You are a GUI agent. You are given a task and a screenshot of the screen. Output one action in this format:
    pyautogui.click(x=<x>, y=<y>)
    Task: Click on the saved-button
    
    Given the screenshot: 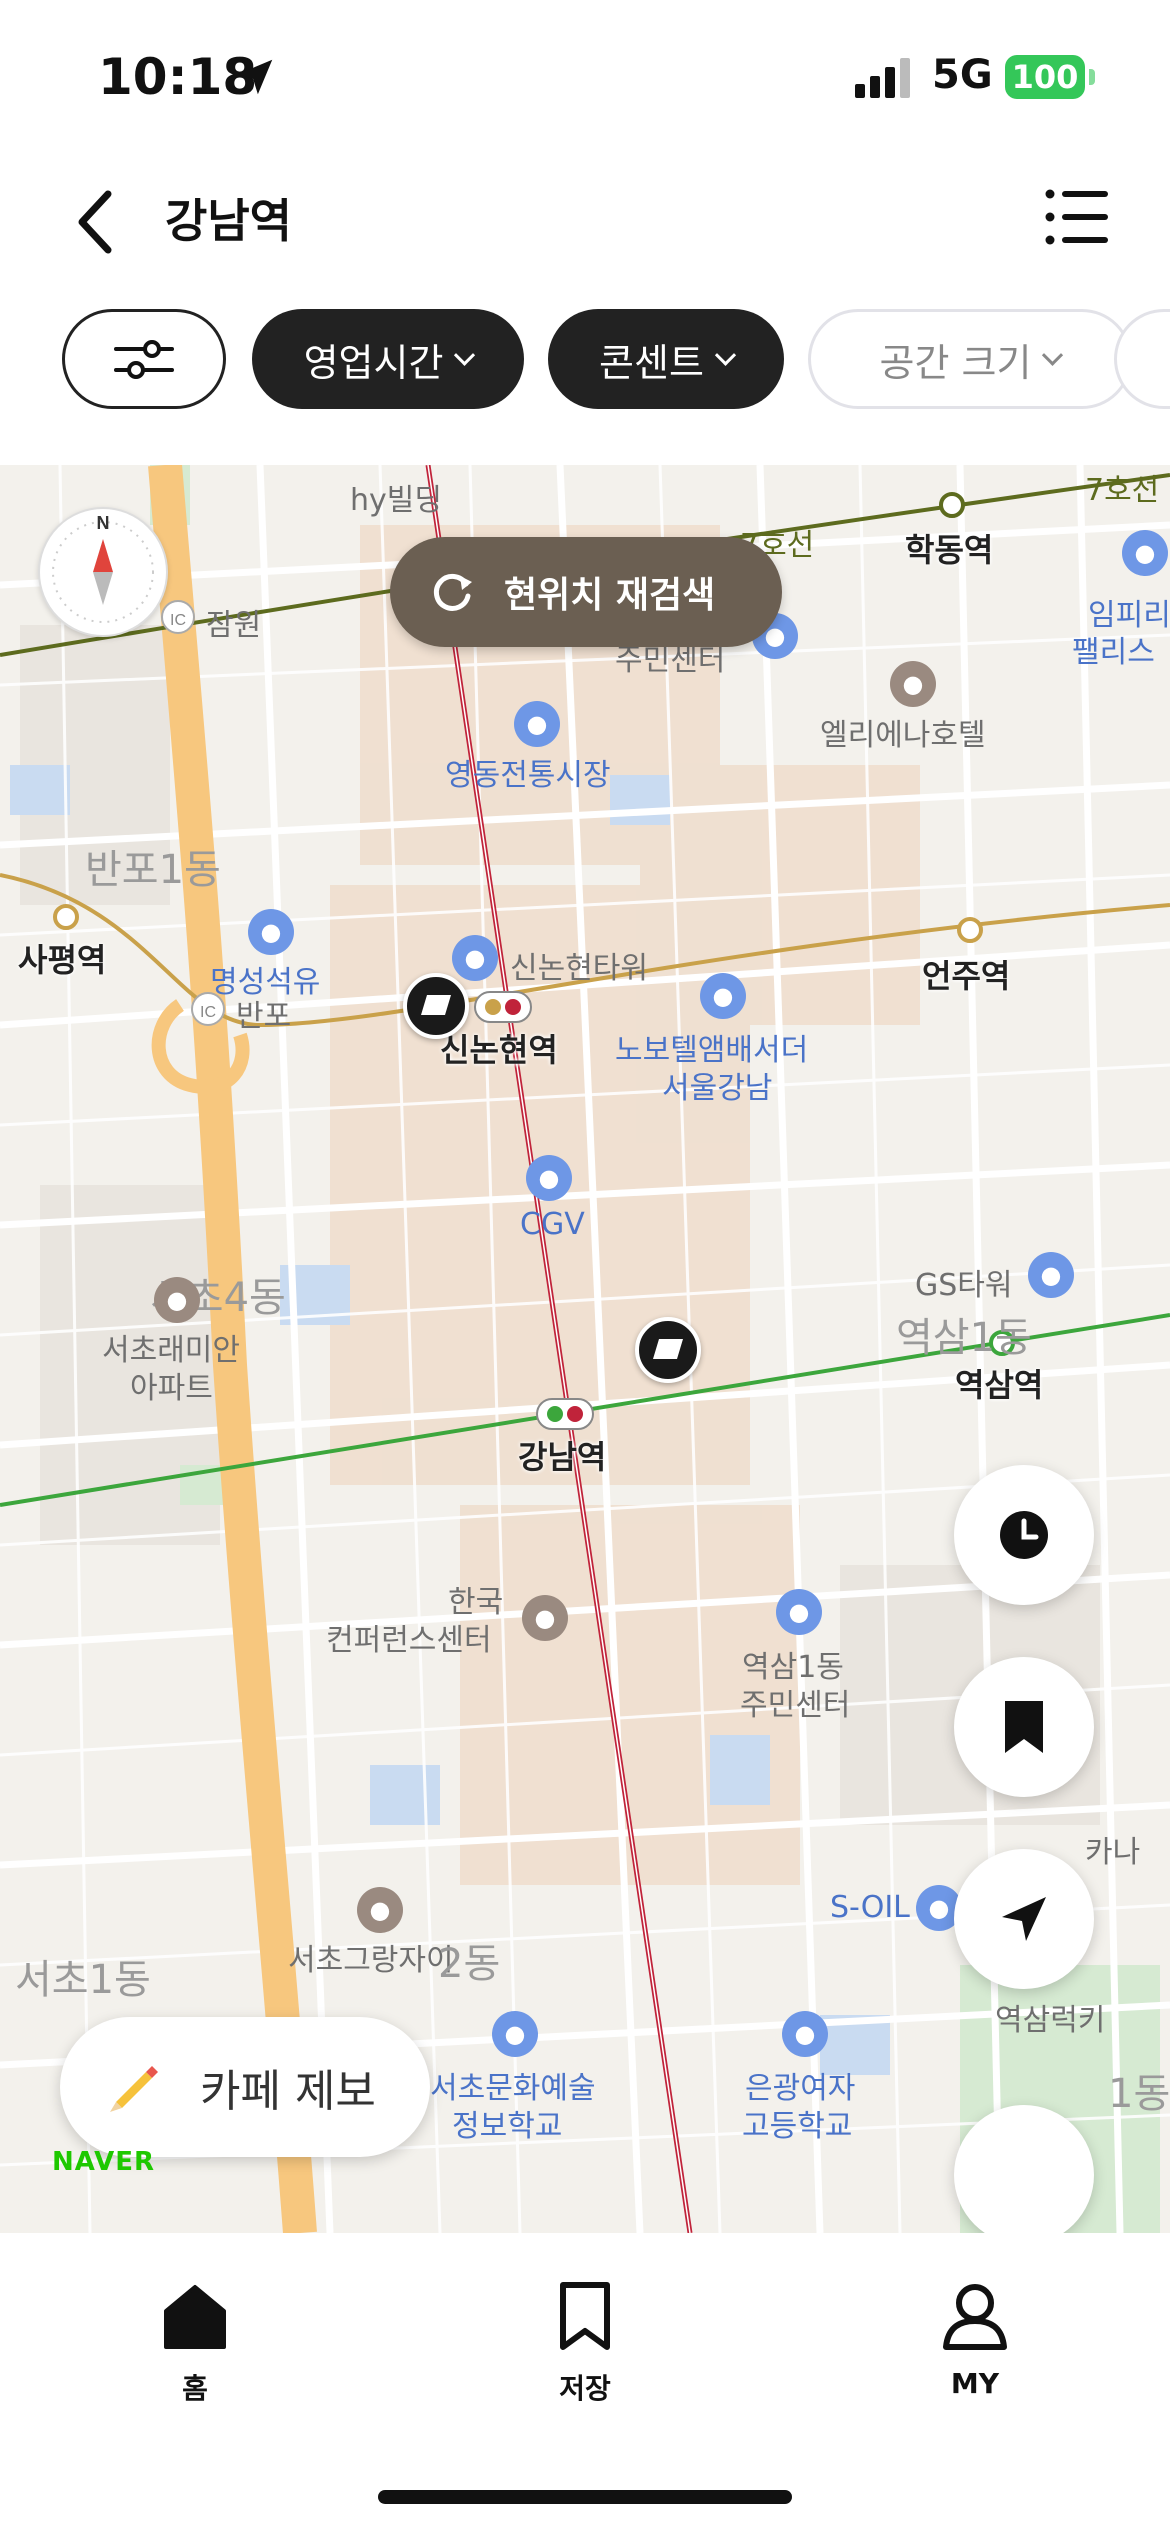 What is the action you would take?
    pyautogui.click(x=1024, y=1727)
    